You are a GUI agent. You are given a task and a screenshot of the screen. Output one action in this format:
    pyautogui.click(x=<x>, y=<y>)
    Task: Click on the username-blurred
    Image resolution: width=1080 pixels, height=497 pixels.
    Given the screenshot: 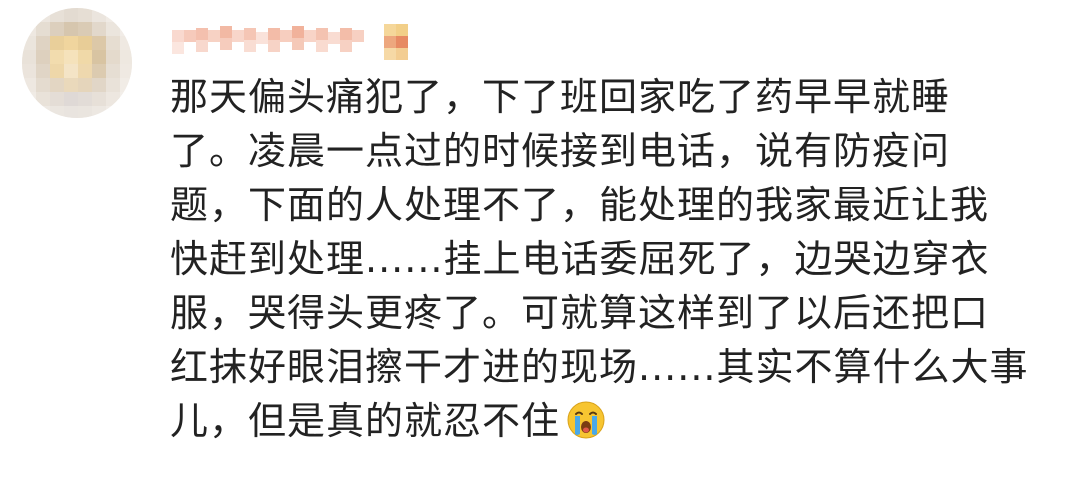 What is the action you would take?
    pyautogui.click(x=297, y=40)
    